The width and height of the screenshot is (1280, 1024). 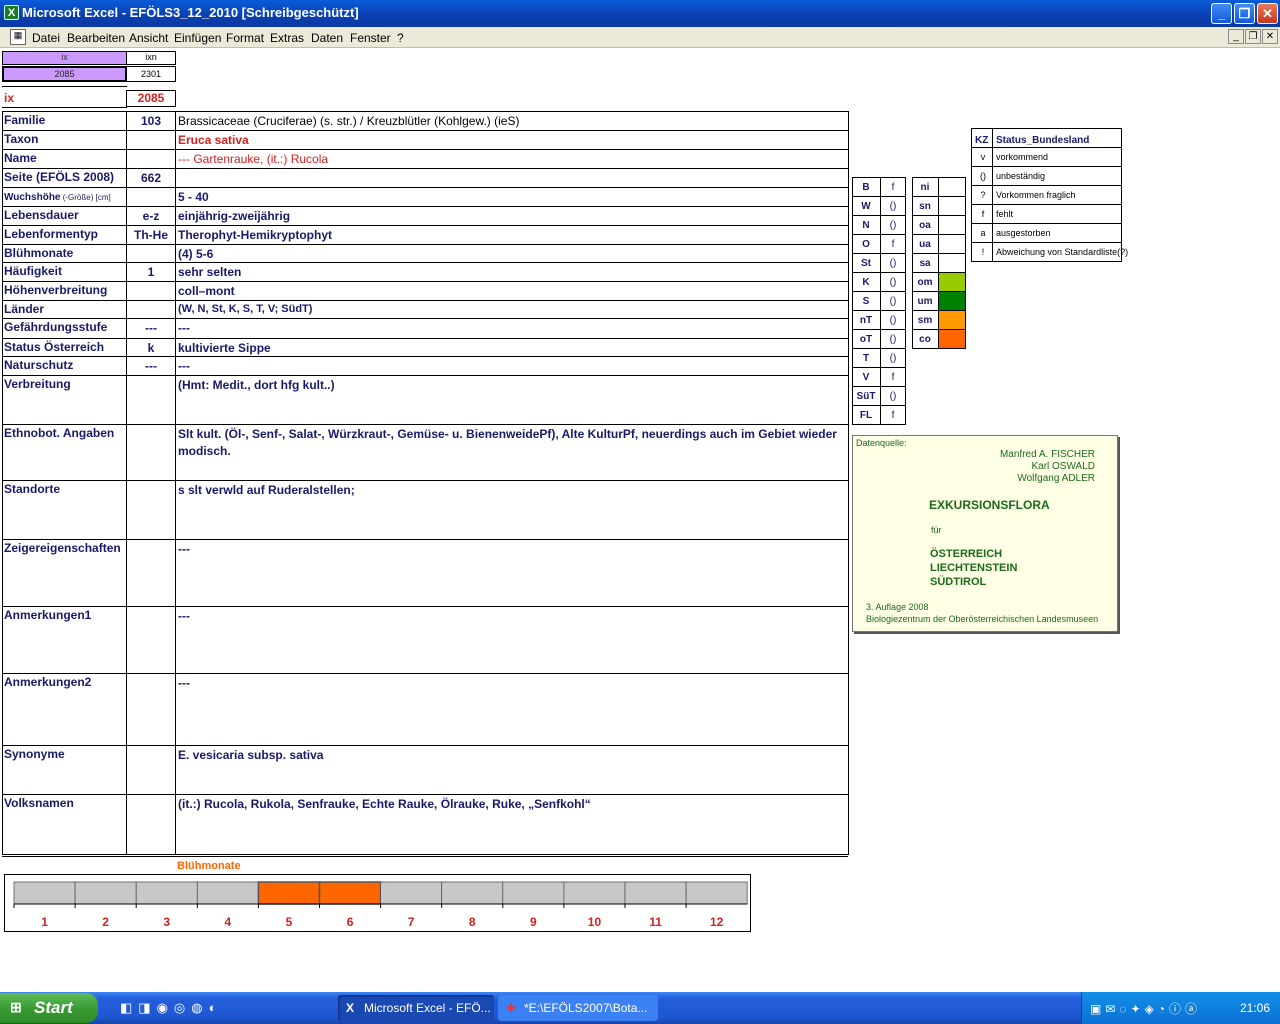 I want to click on region-code-1: W, so click(x=866, y=206).